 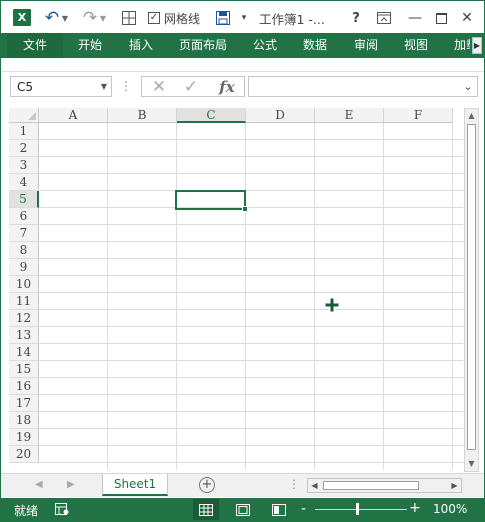 I want to click on row-header-5: 5, so click(x=24, y=199).